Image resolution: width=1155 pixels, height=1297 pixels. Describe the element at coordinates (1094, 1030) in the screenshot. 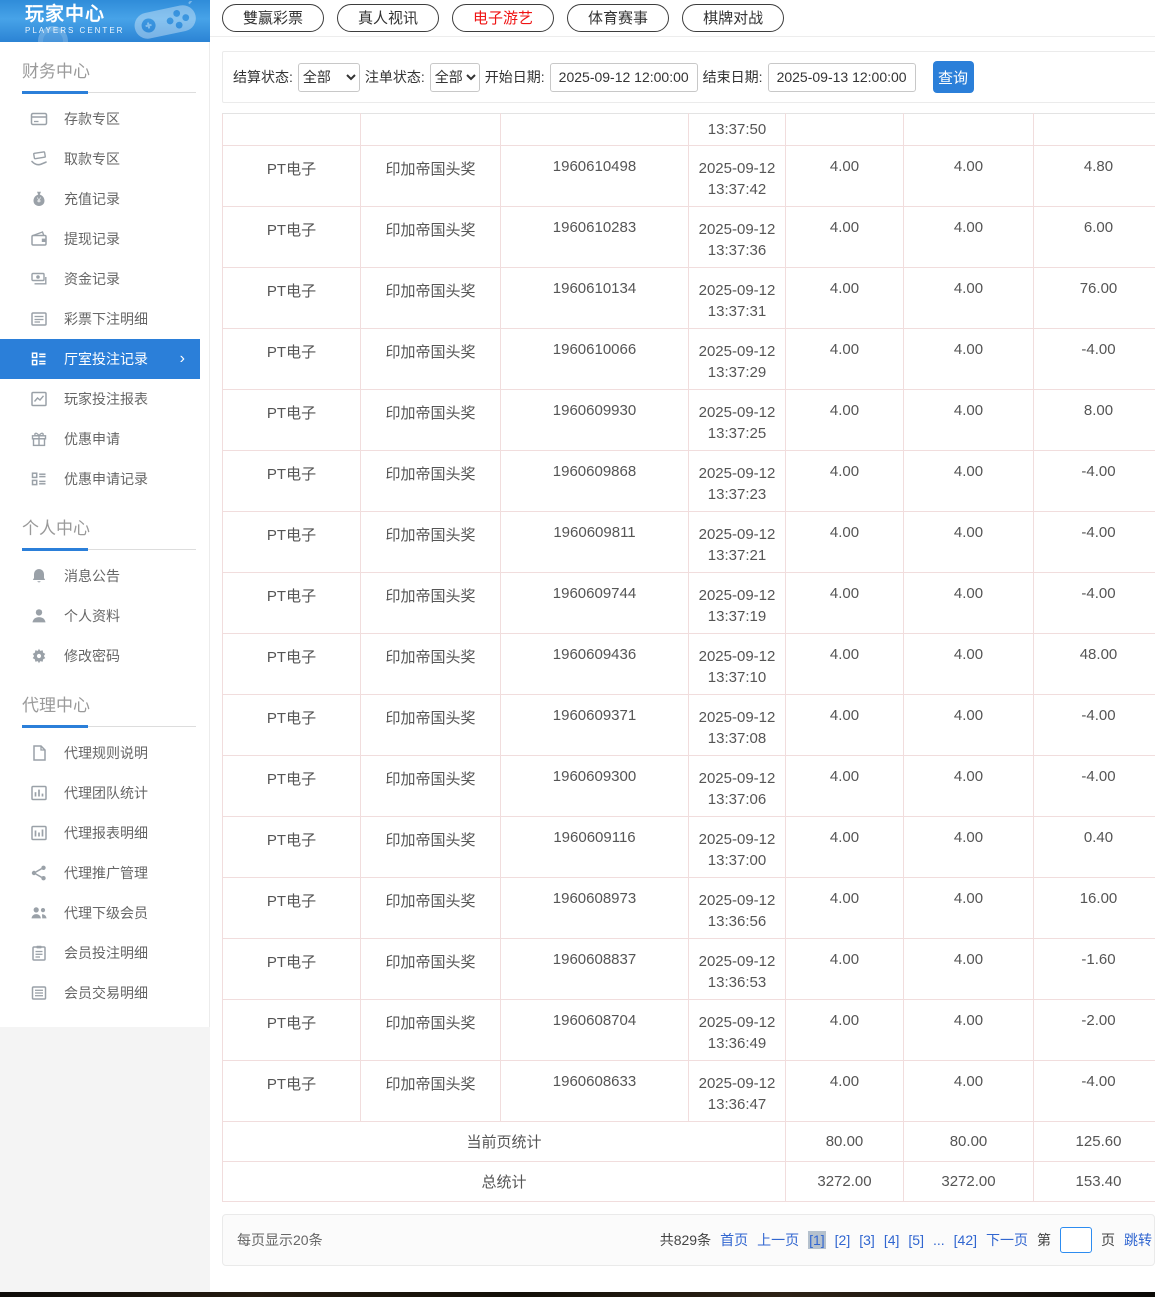

I see `cell-win-loss: -2.00` at that location.